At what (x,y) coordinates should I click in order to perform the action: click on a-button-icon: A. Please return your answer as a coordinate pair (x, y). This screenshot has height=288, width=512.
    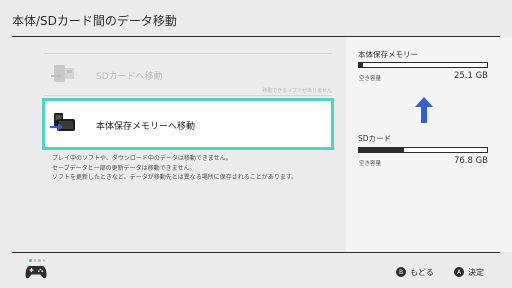
    Looking at the image, I should click on (459, 272).